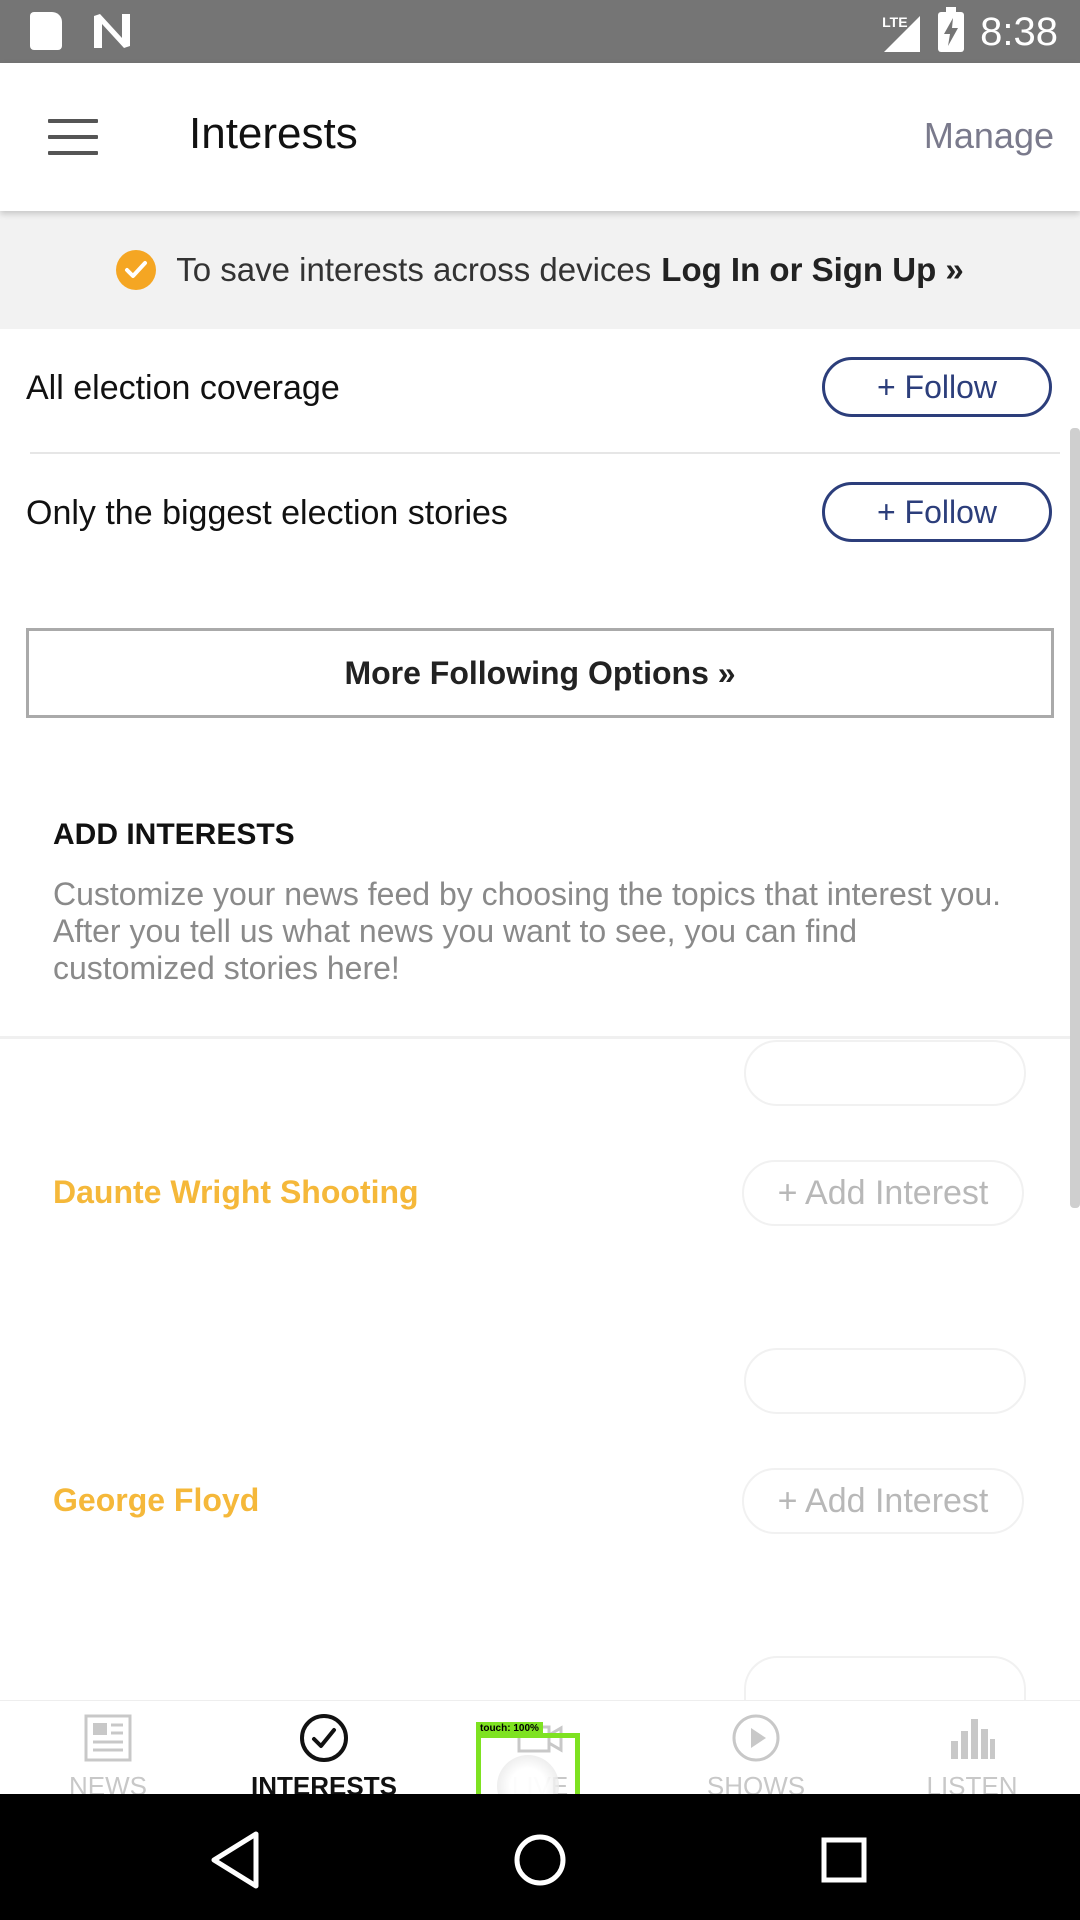 This screenshot has width=1080, height=1920. Describe the element at coordinates (112, 31) in the screenshot. I see `notification-n-icon` at that location.